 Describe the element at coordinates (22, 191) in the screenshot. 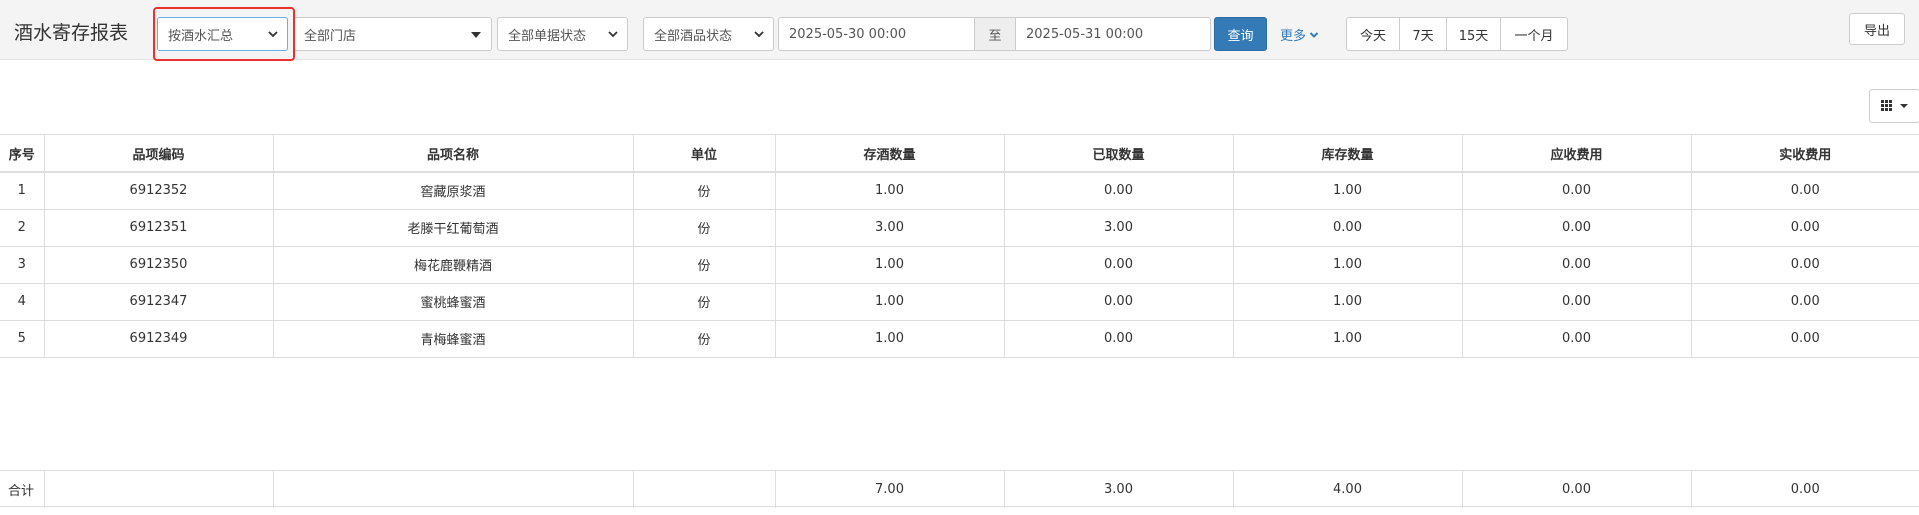

I see `table-cell: 1` at that location.